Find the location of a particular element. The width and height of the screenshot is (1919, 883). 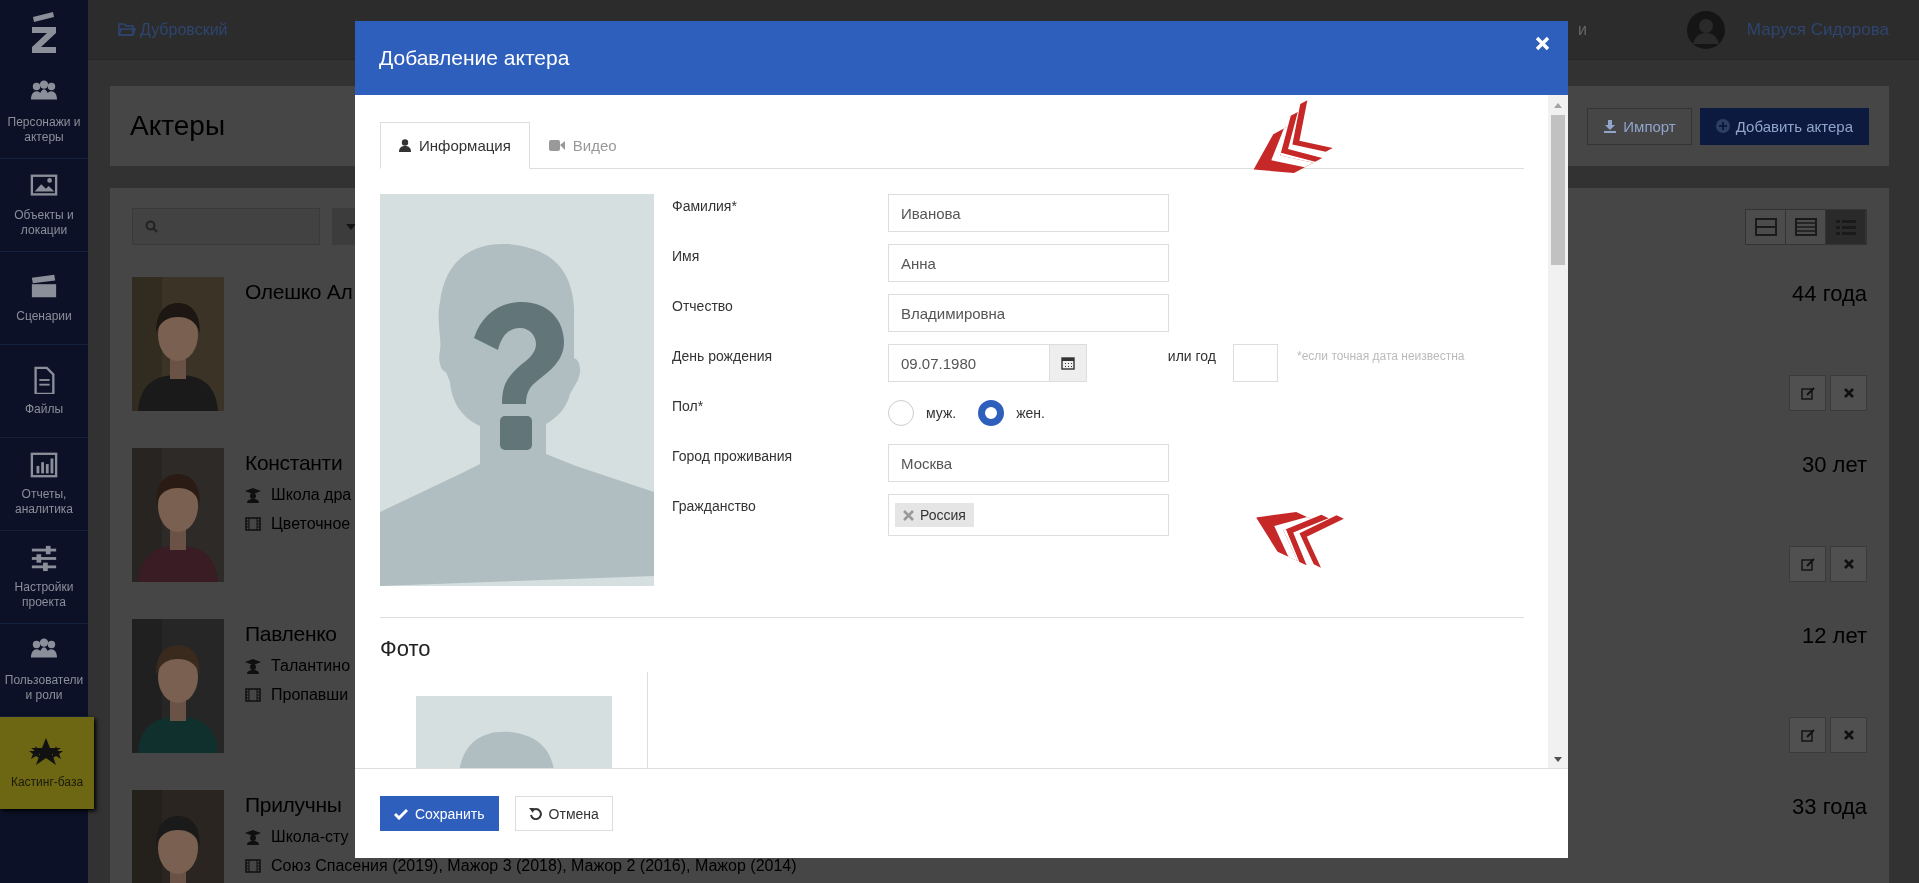

sidebar-item: Объекты и локации is located at coordinates (44, 205).